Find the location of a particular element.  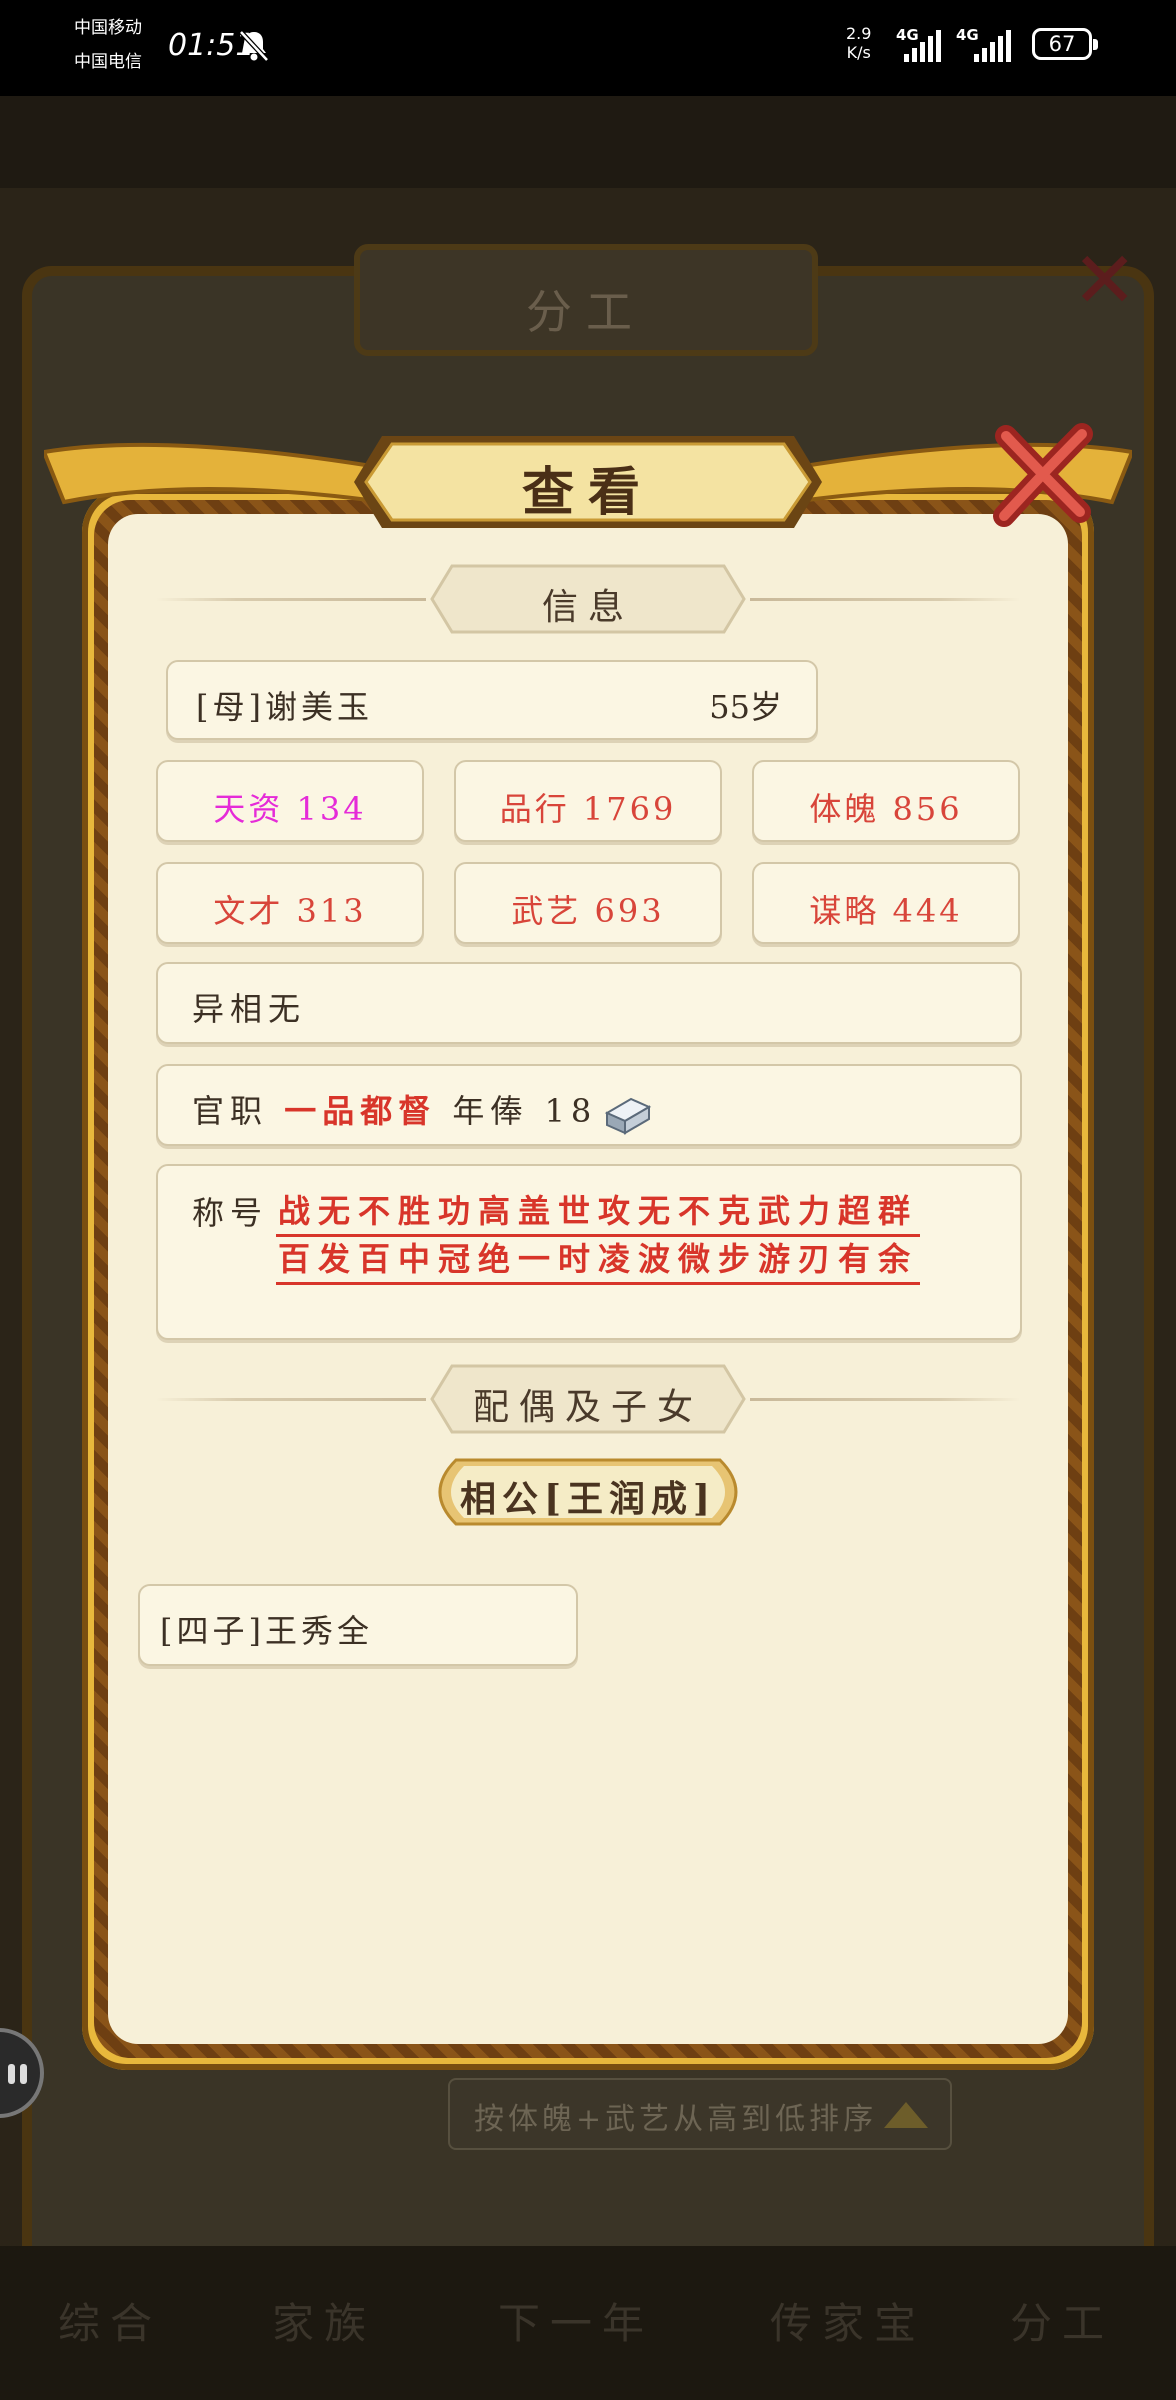

stat-conduct-text: 品行 1769 is located at coordinates (588, 809).